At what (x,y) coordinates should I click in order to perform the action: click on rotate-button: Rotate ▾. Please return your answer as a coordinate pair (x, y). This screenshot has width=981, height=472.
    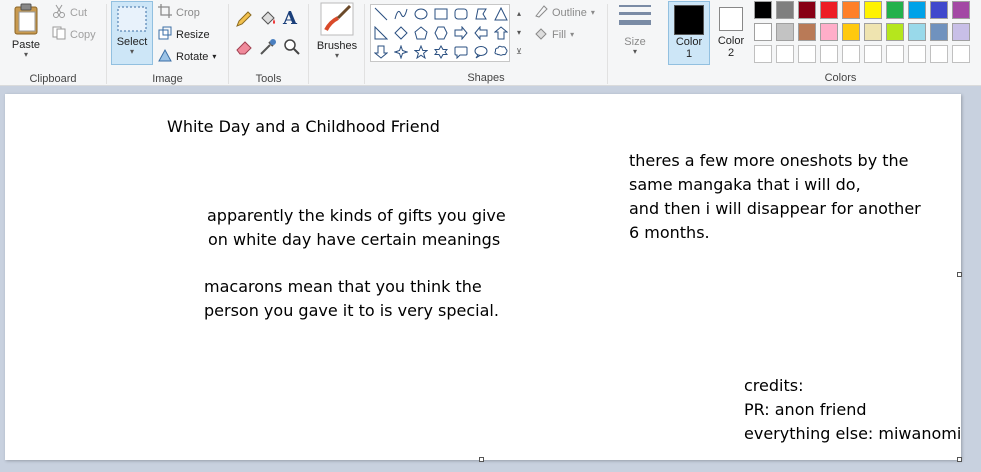
    Looking at the image, I should click on (187, 56).